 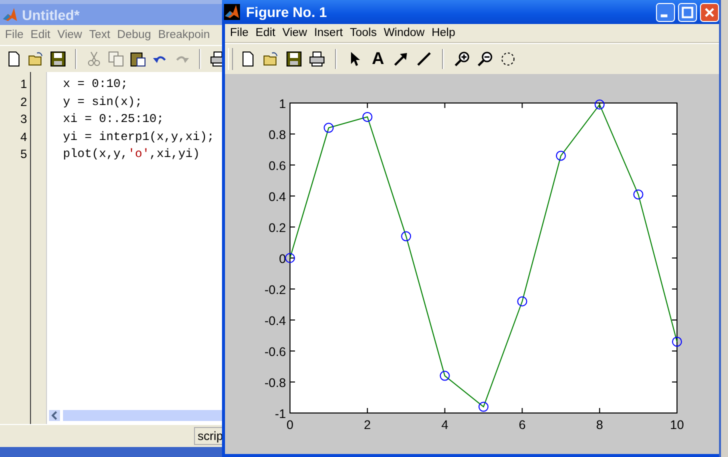 I want to click on close-icon, so click(x=709, y=12).